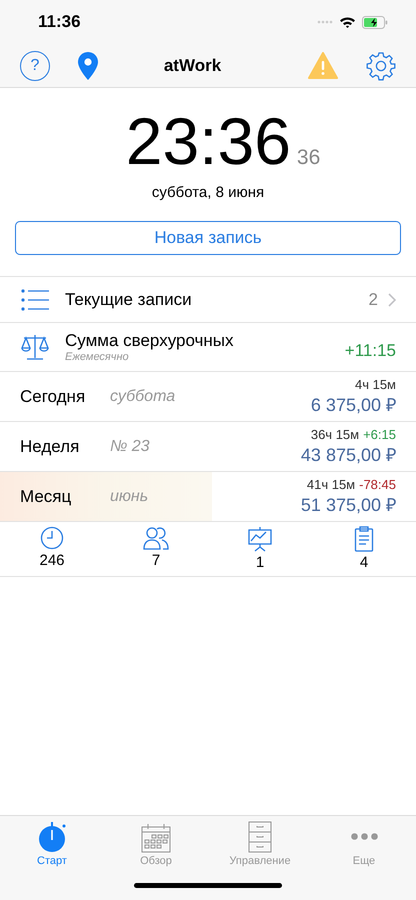  Describe the element at coordinates (53, 396) in the screenshot. I see `period-name: Сегодня` at that location.